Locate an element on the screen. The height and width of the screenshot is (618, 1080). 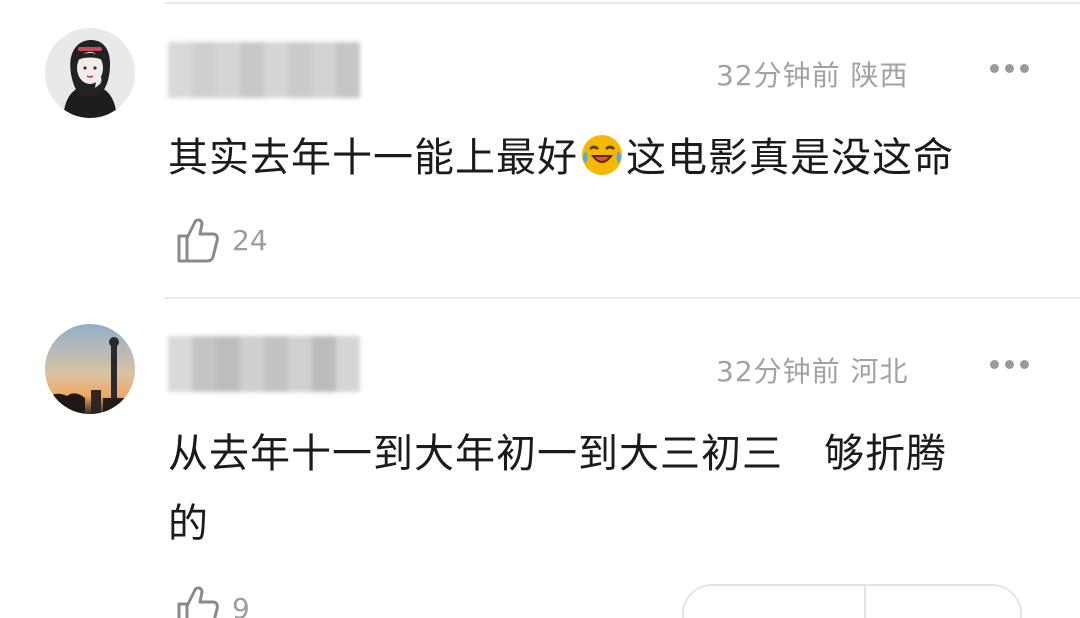
laughing-crying-emoji-icon is located at coordinates (602, 155).